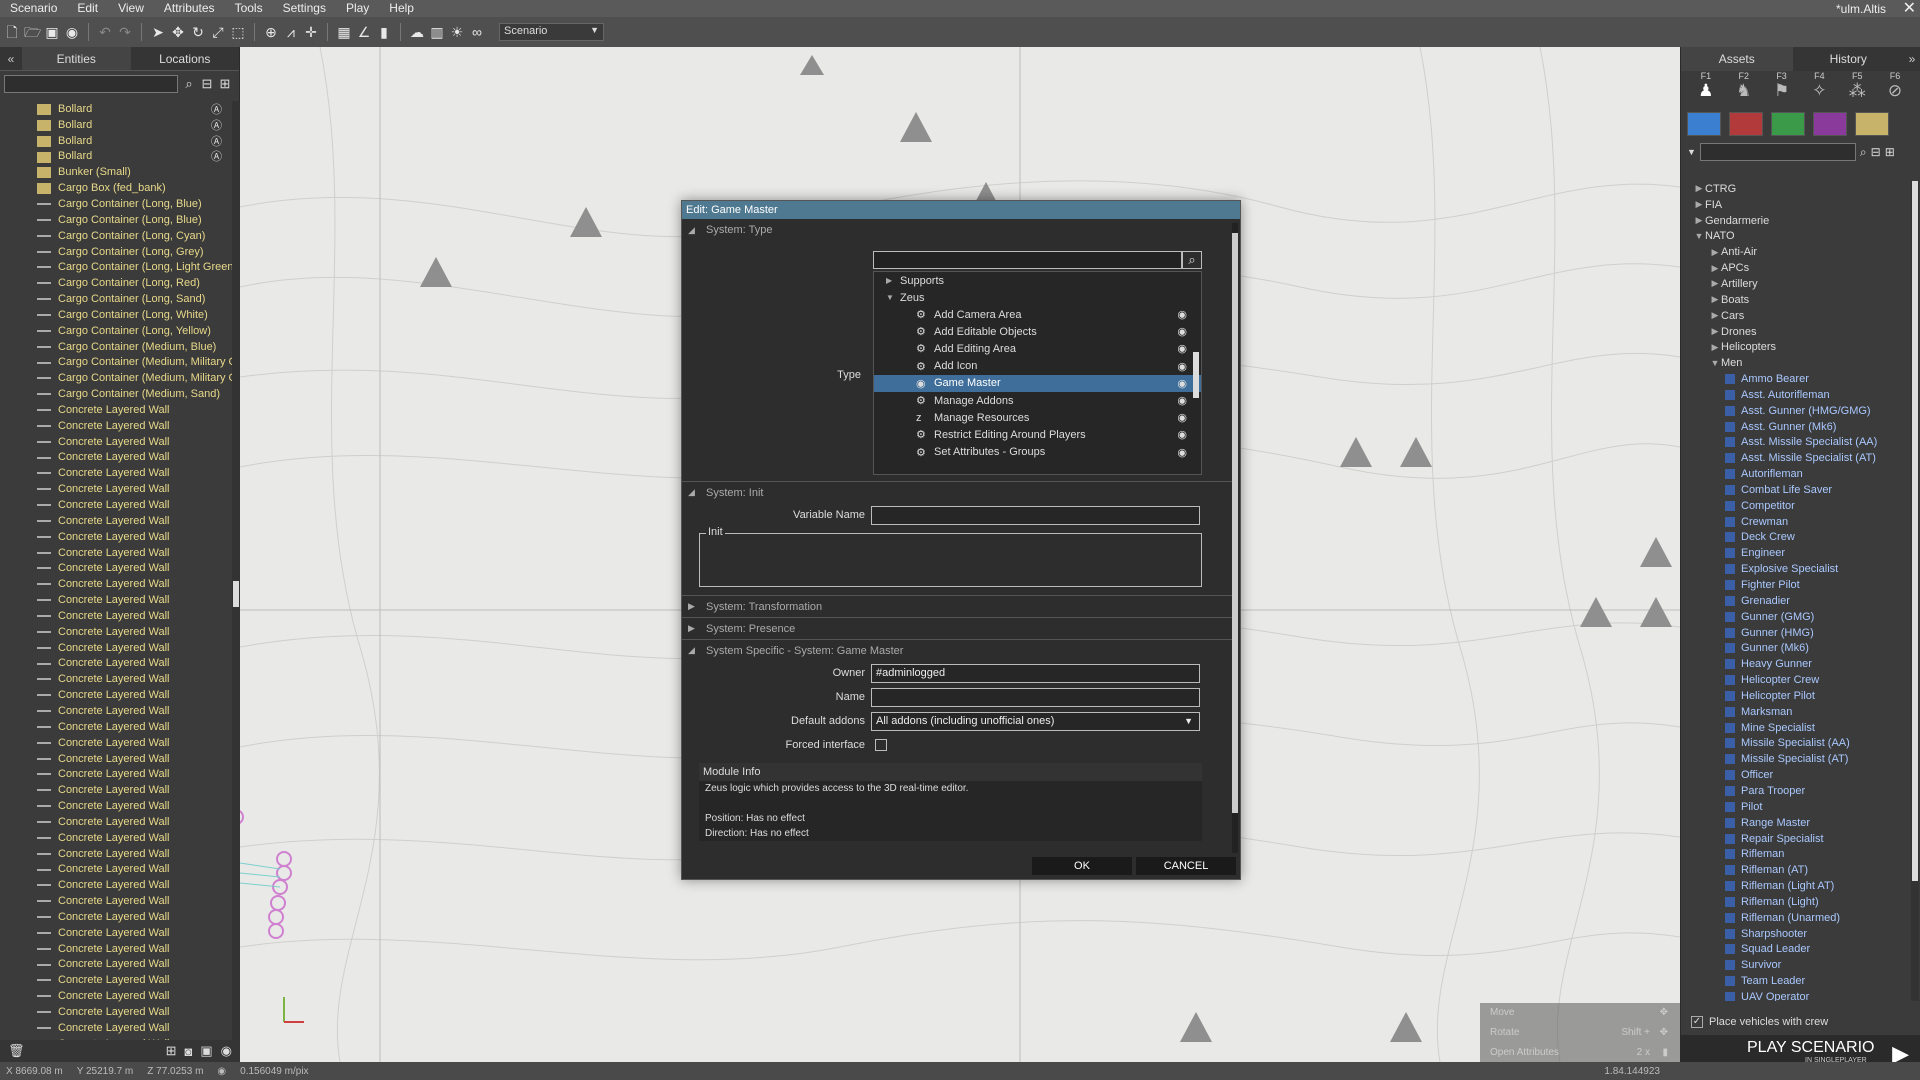 This screenshot has width=1920, height=1080. Describe the element at coordinates (238, 32) in the screenshot. I see `area-icon: ⬚` at that location.